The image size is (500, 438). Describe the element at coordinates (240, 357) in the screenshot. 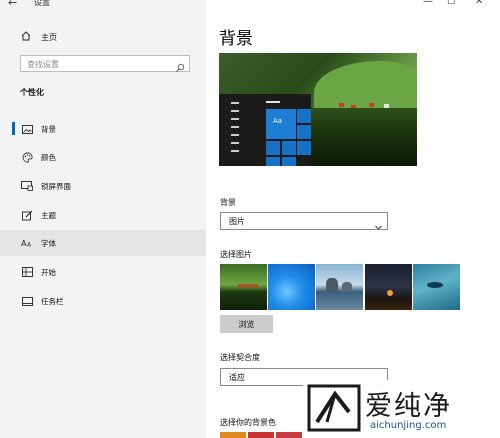

I see `fit-label: 选择契合度` at that location.